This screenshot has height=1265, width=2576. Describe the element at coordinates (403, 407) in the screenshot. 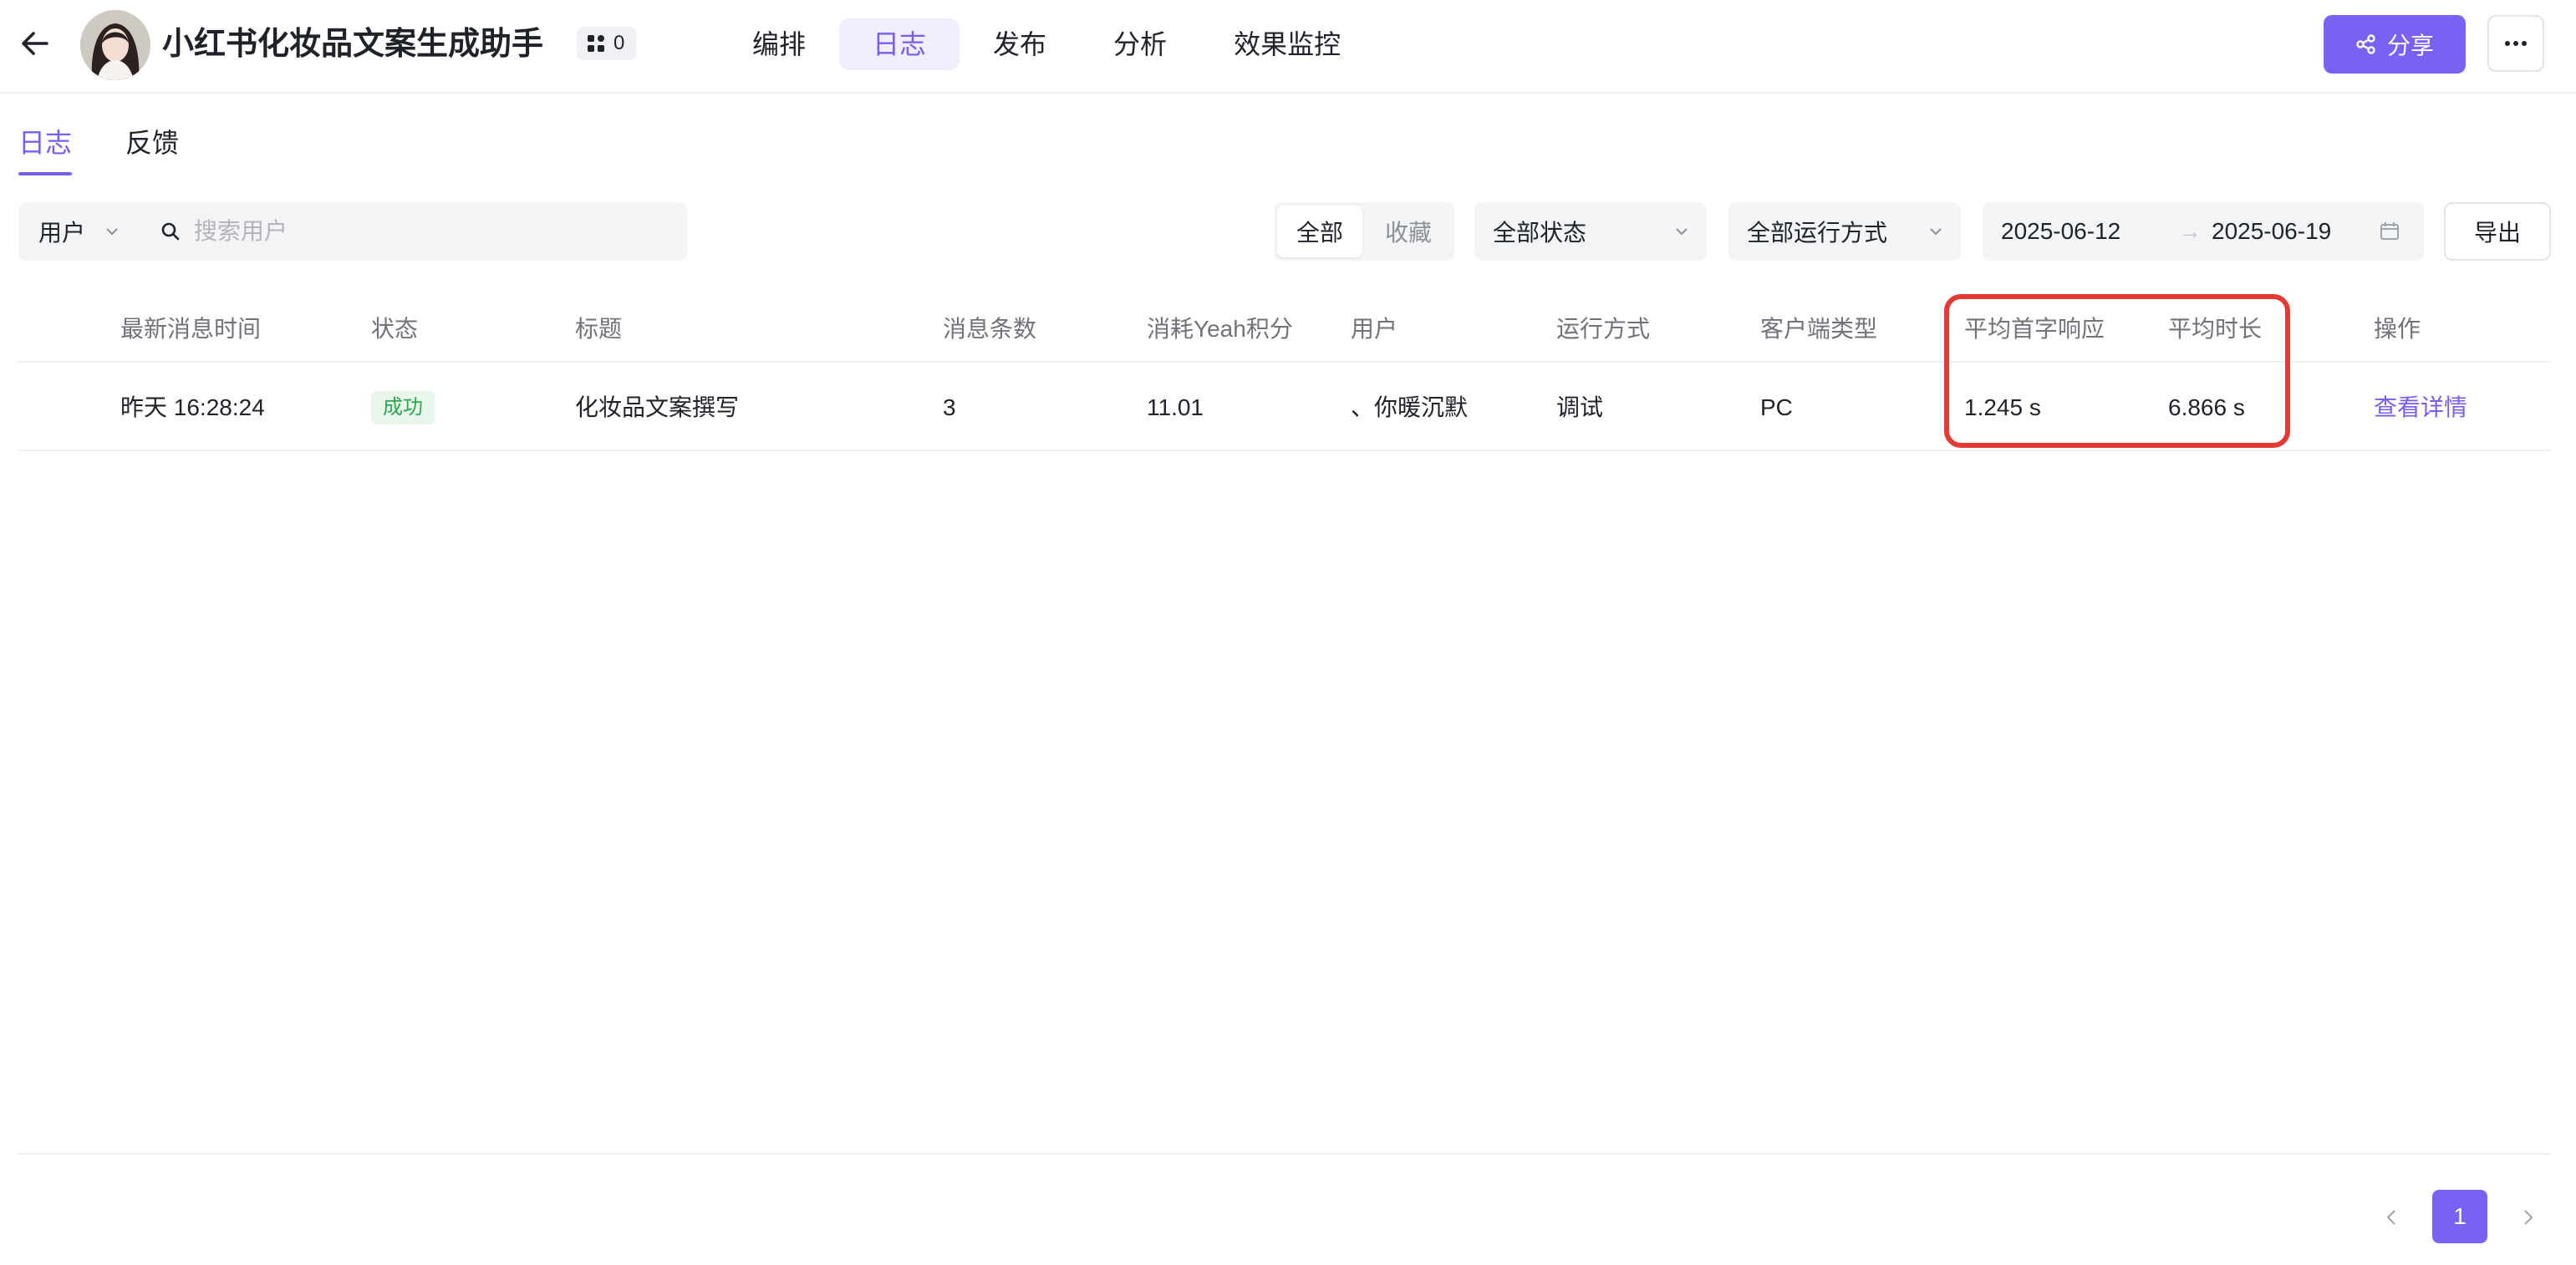

I see `status-badge: 成功` at that location.